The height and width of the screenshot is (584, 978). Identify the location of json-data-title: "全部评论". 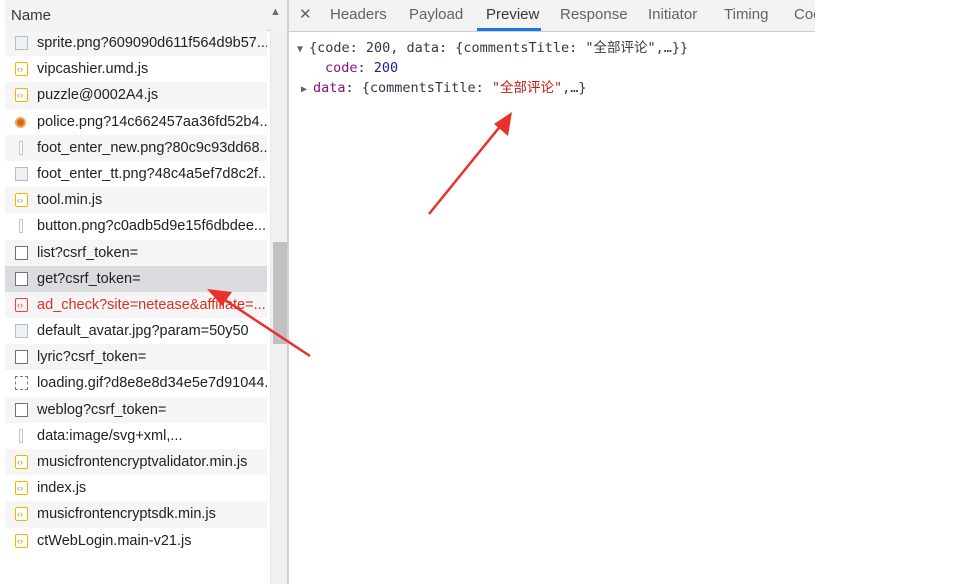
(527, 88).